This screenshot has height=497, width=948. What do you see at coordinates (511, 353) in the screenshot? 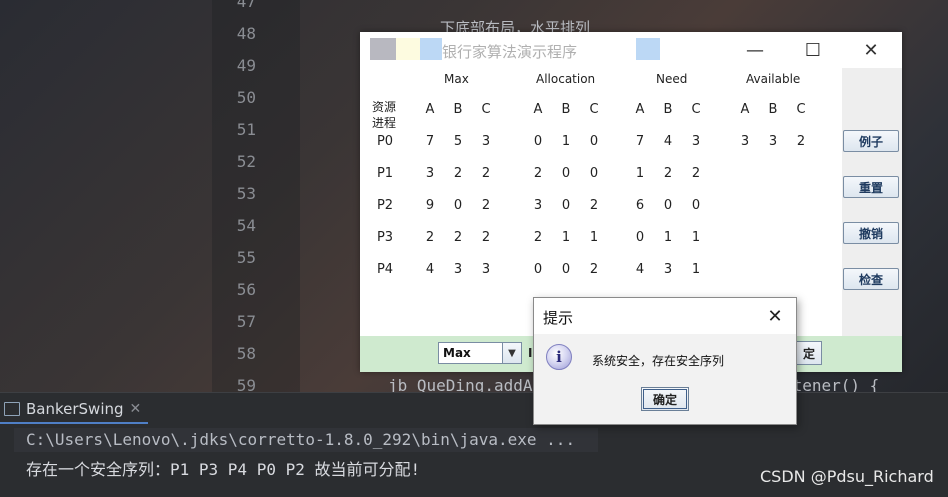
I see `chevron-down-icon: ▼` at bounding box center [511, 353].